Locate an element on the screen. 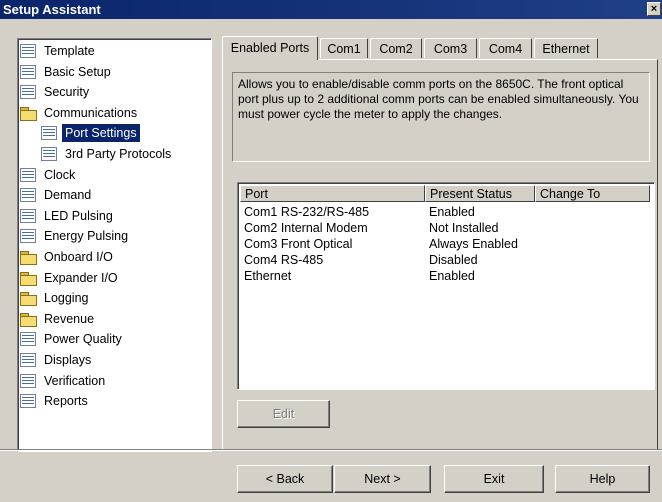 Image resolution: width=662 pixels, height=502 pixels. column-header-change-to: Change To is located at coordinates (592, 193).